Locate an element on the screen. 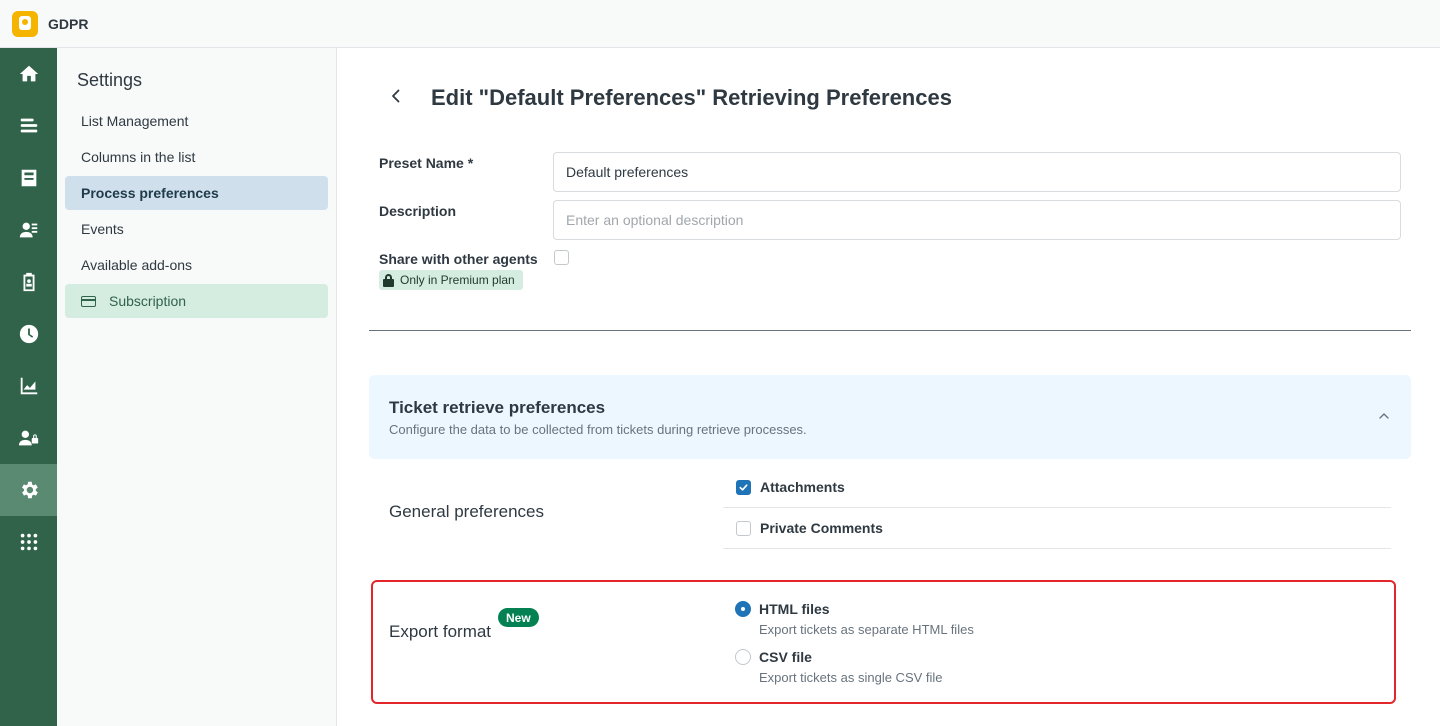  premium-badge: Only in Premium plan is located at coordinates (451, 280).